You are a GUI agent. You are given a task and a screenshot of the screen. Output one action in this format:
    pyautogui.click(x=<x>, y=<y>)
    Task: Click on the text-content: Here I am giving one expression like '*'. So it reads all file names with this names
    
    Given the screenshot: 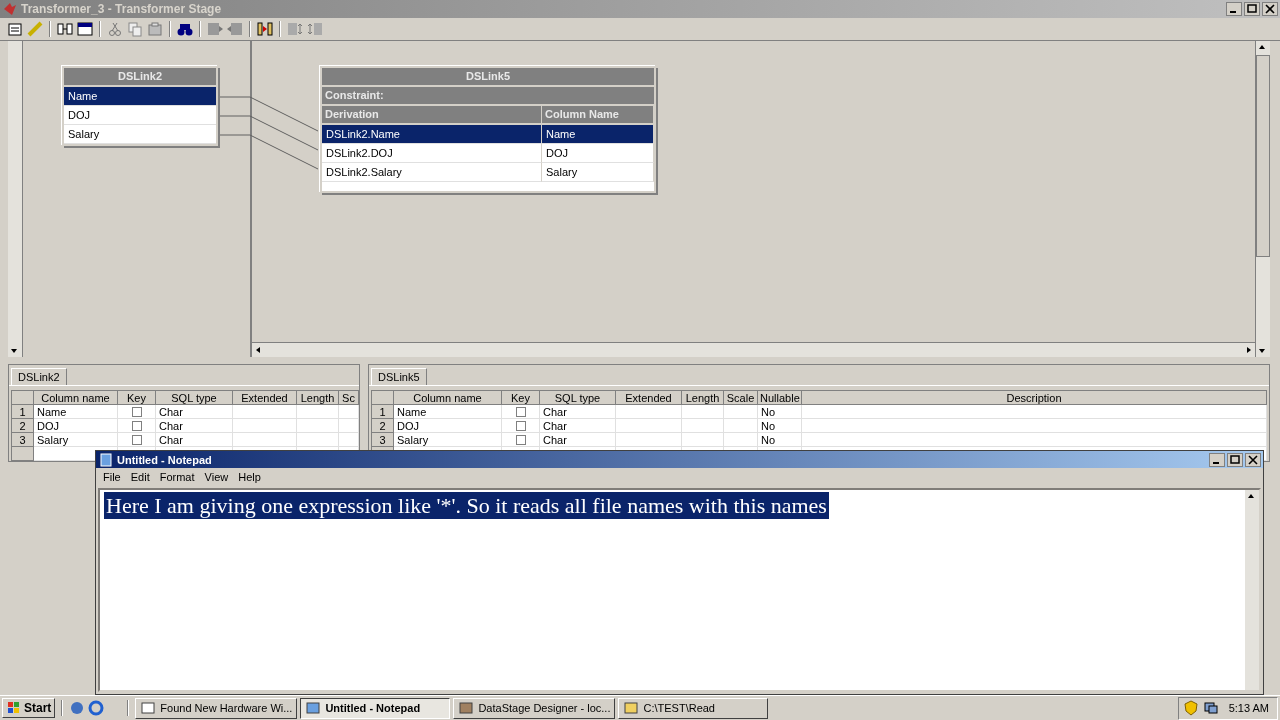 What is the action you would take?
    pyautogui.click(x=466, y=505)
    